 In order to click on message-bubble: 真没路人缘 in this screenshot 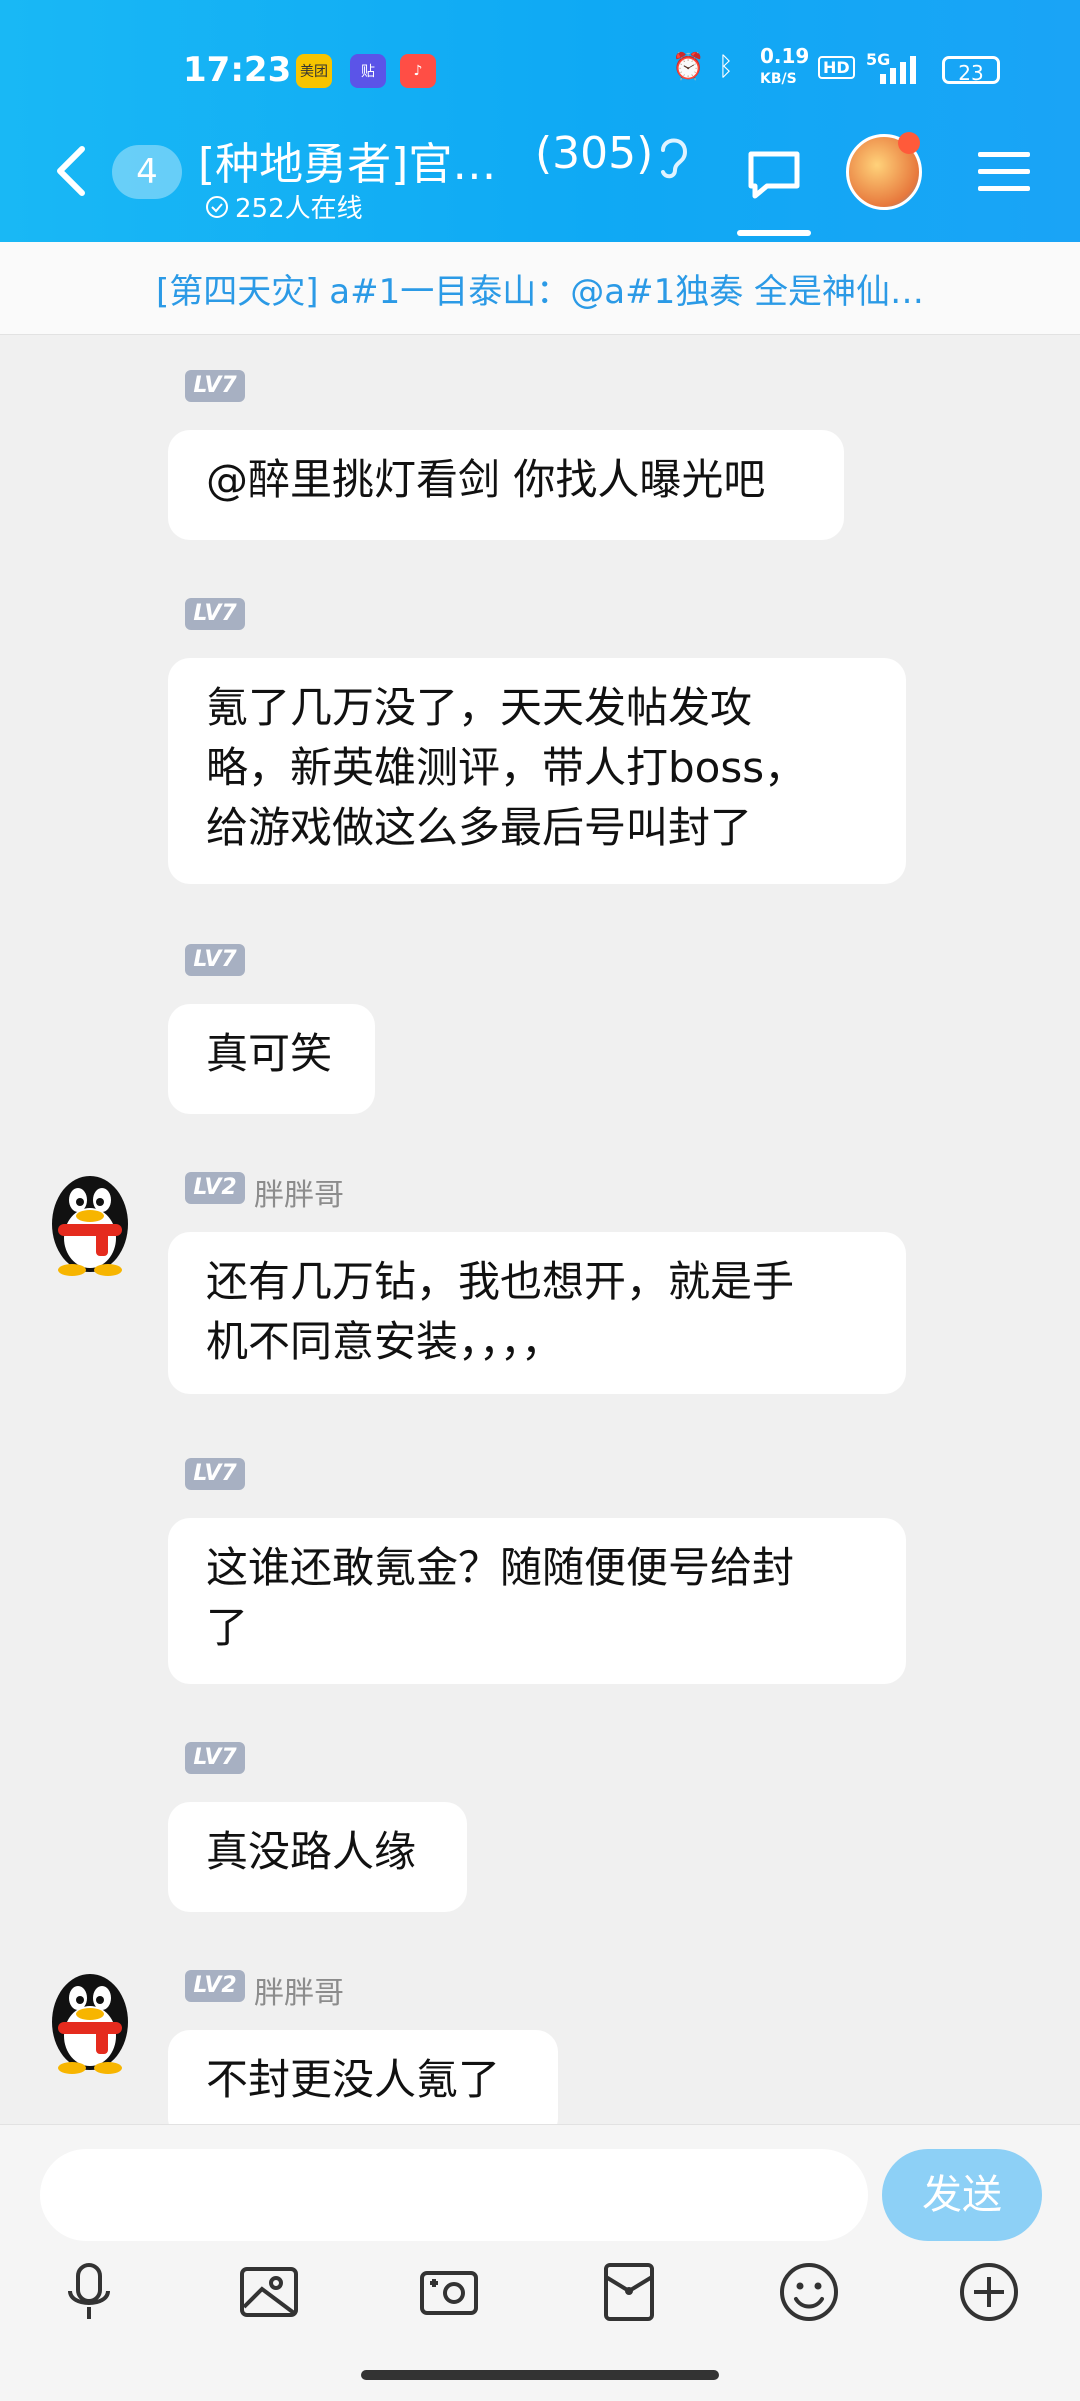, I will do `click(317, 1857)`.